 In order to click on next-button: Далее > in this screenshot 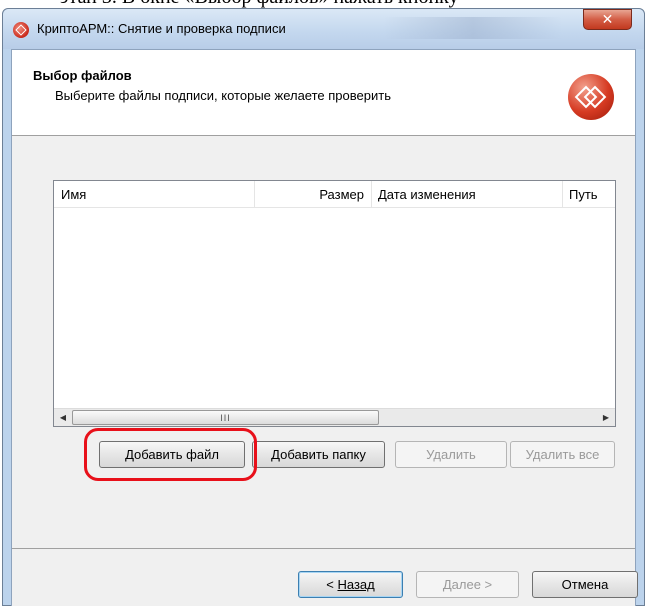, I will do `click(467, 584)`.